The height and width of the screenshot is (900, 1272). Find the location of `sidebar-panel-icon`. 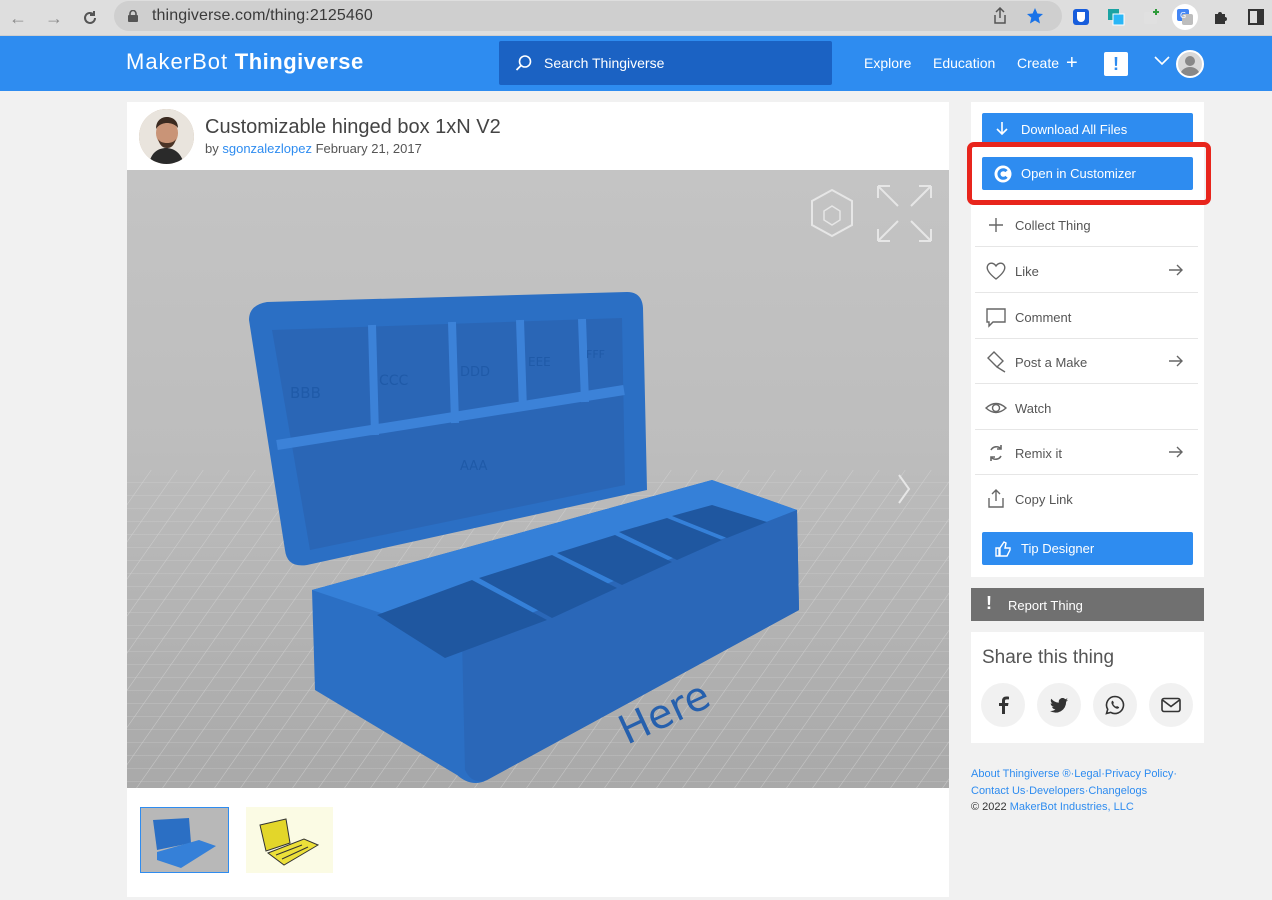

sidebar-panel-icon is located at coordinates (1256, 17).